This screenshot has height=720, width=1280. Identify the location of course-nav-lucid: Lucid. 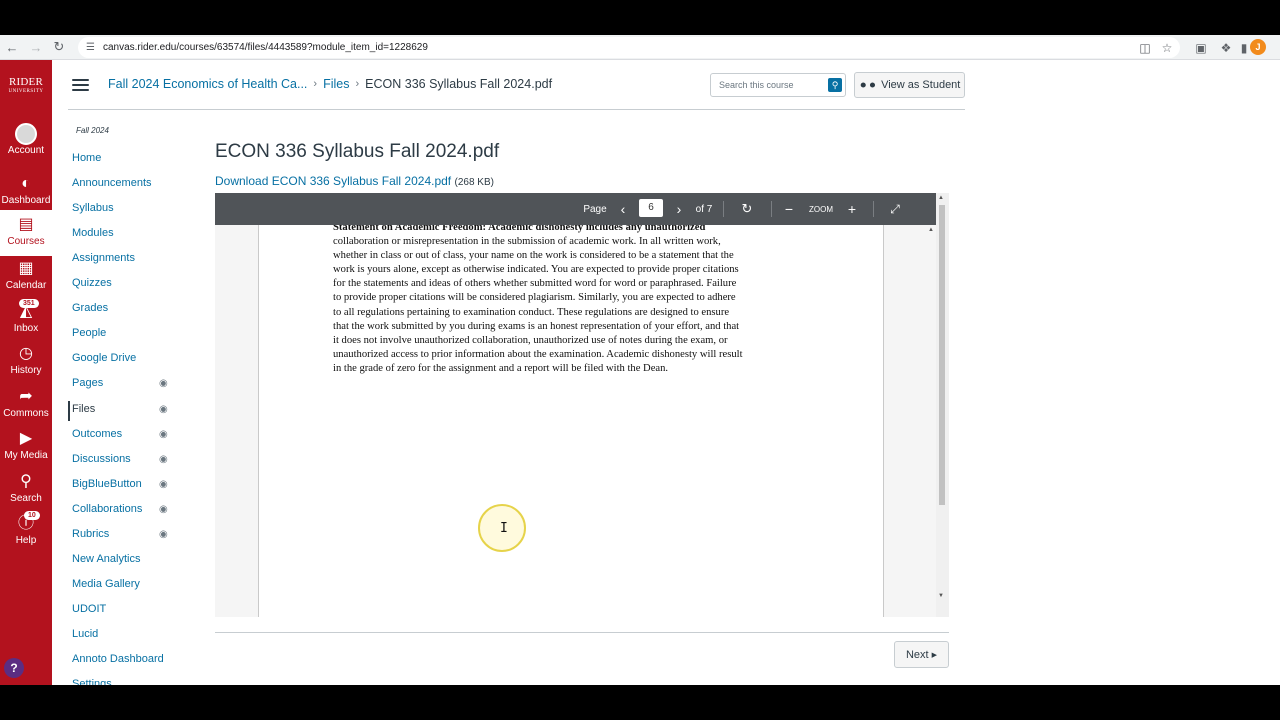
(85, 634).